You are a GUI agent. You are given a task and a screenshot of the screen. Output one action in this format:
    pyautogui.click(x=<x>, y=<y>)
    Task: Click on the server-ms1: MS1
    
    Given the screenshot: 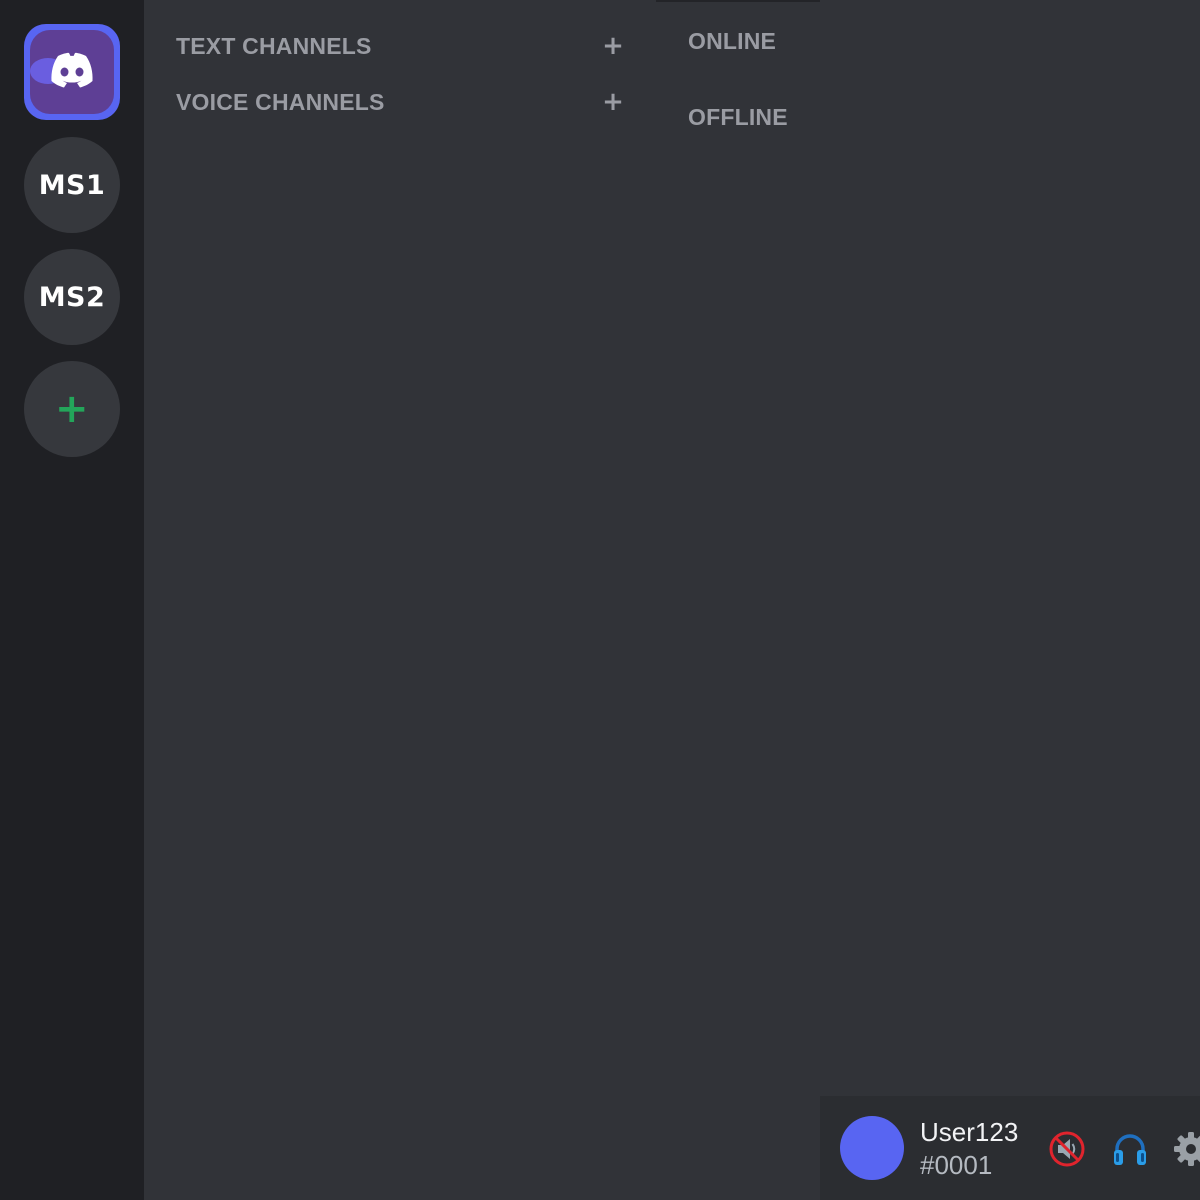 What is the action you would take?
    pyautogui.click(x=72, y=185)
    